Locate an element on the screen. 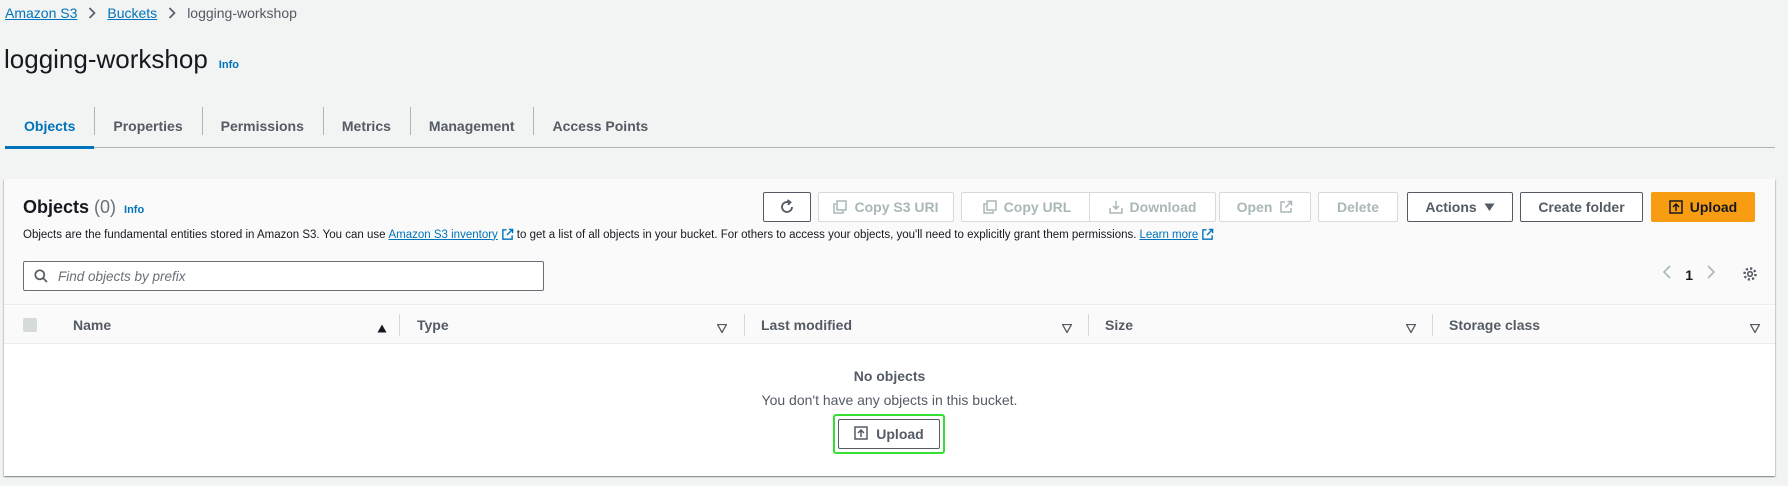 The image size is (1788, 486). delete-button: Delete is located at coordinates (1358, 207).